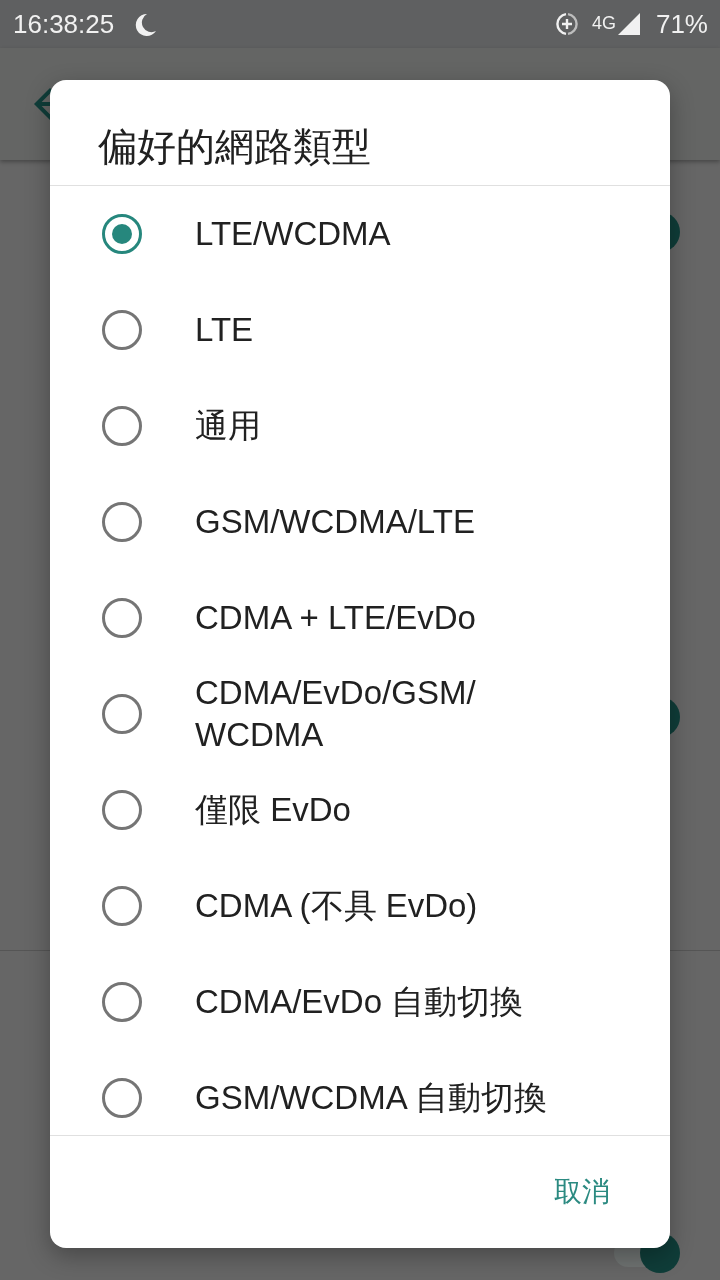 This screenshot has width=720, height=1280. Describe the element at coordinates (335, 618) in the screenshot. I see `option-label: CDMA + LTE/EvDo` at that location.